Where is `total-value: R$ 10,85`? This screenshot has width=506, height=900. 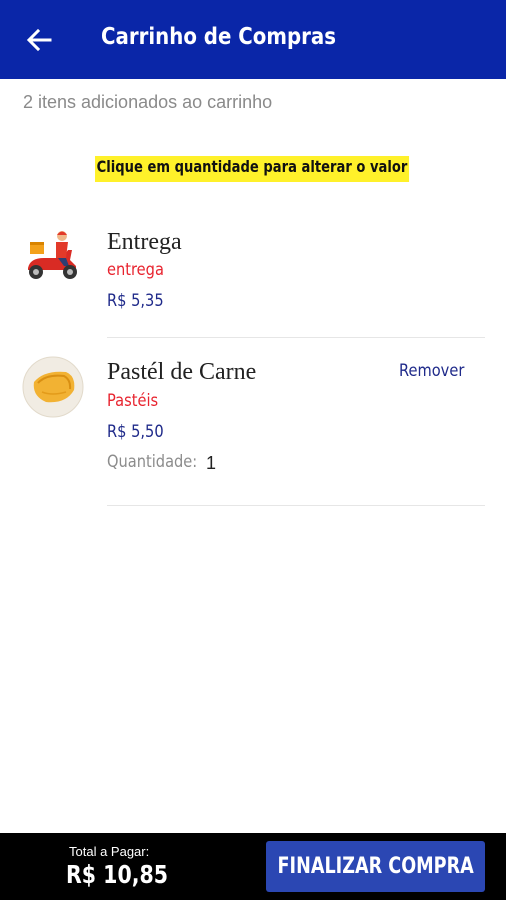
total-value: R$ 10,85 is located at coordinates (117, 874).